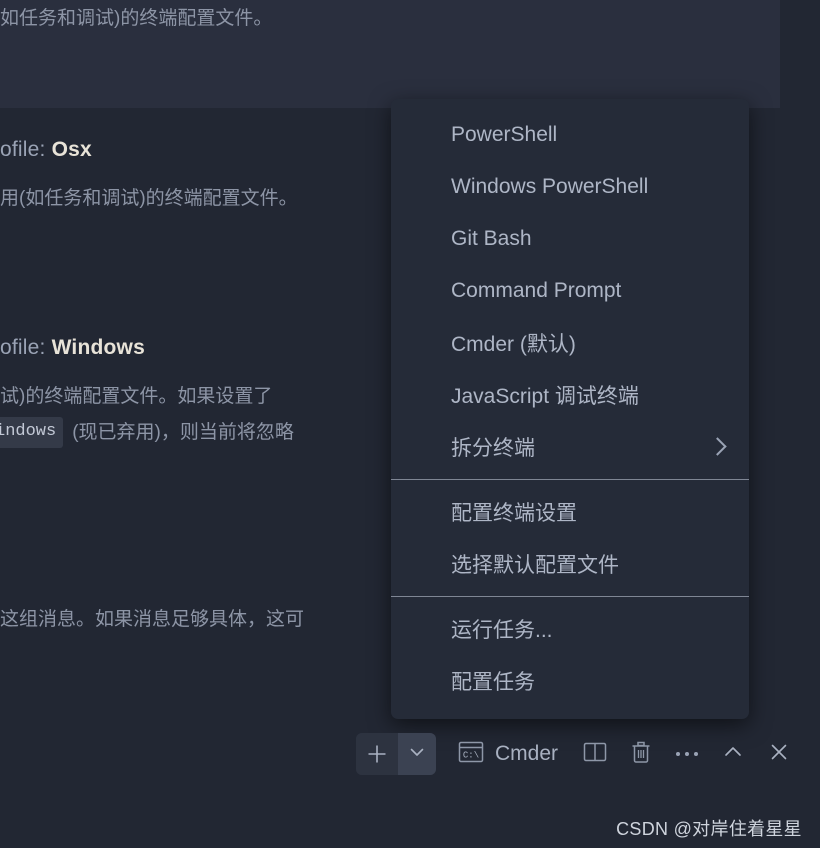  I want to click on menu-section-configuration: 配置终端设置 选择默认配置文件, so click(570, 538).